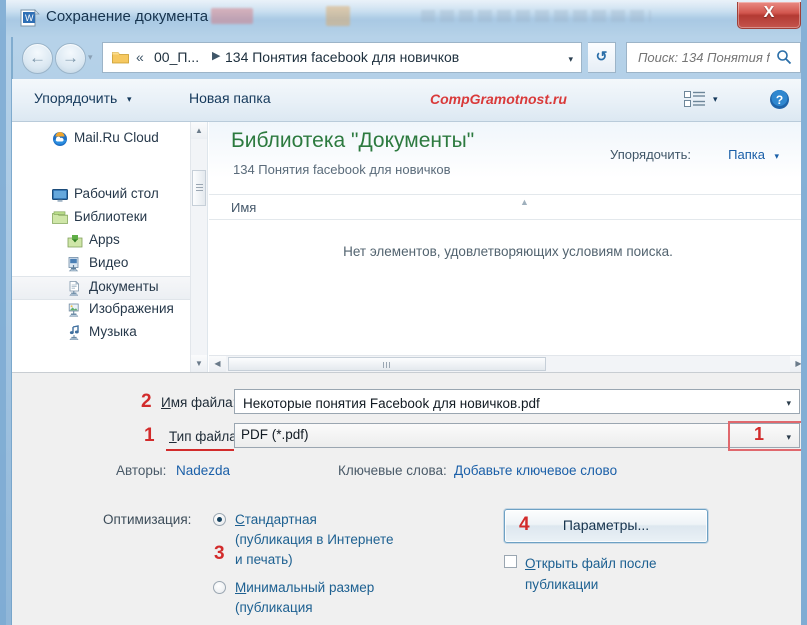 The image size is (807, 625). I want to click on title-bar: W Сохранение документа X, so click(403, 18).